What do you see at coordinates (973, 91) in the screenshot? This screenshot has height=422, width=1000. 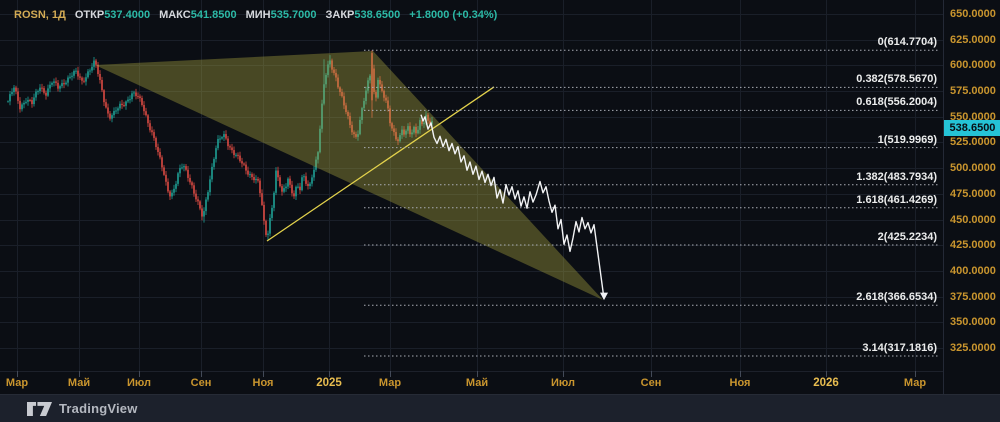 I see `price-axis-label: 575.0000` at bounding box center [973, 91].